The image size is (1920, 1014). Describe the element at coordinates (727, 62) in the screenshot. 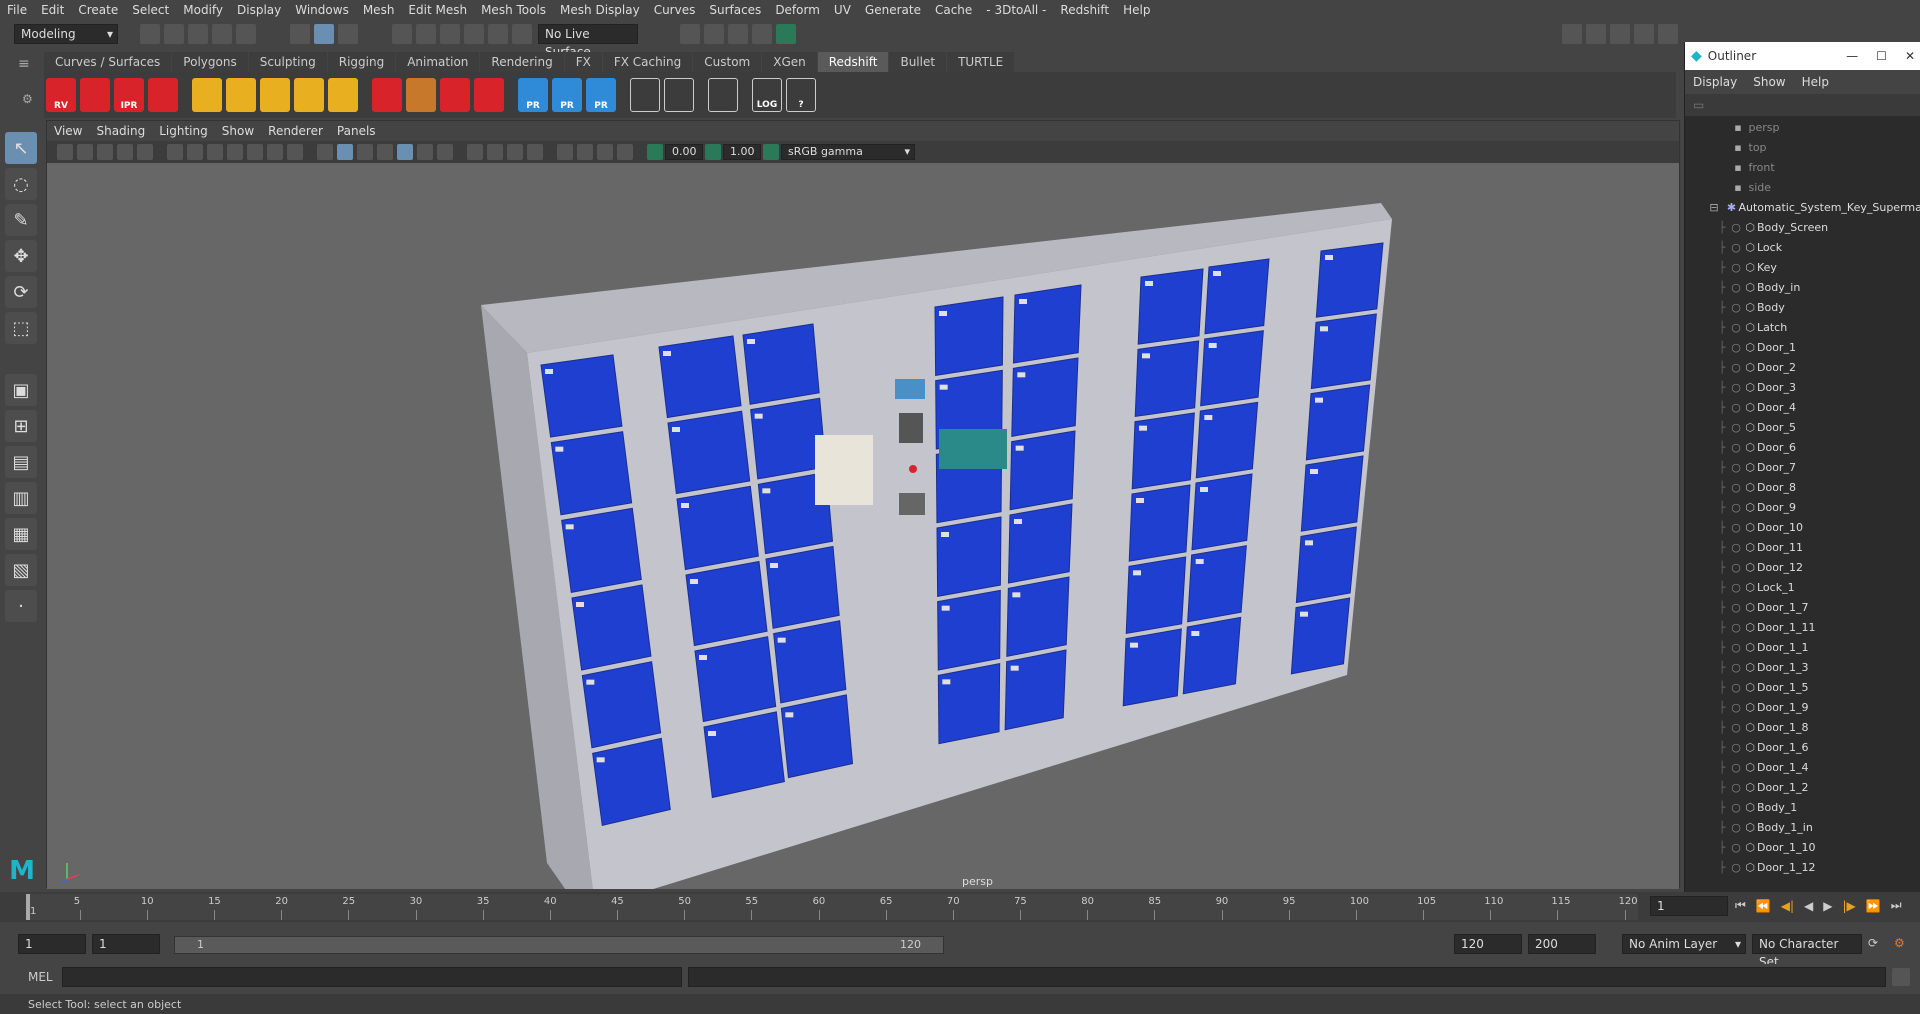

I see `shelf-tab-custom: Custom` at that location.